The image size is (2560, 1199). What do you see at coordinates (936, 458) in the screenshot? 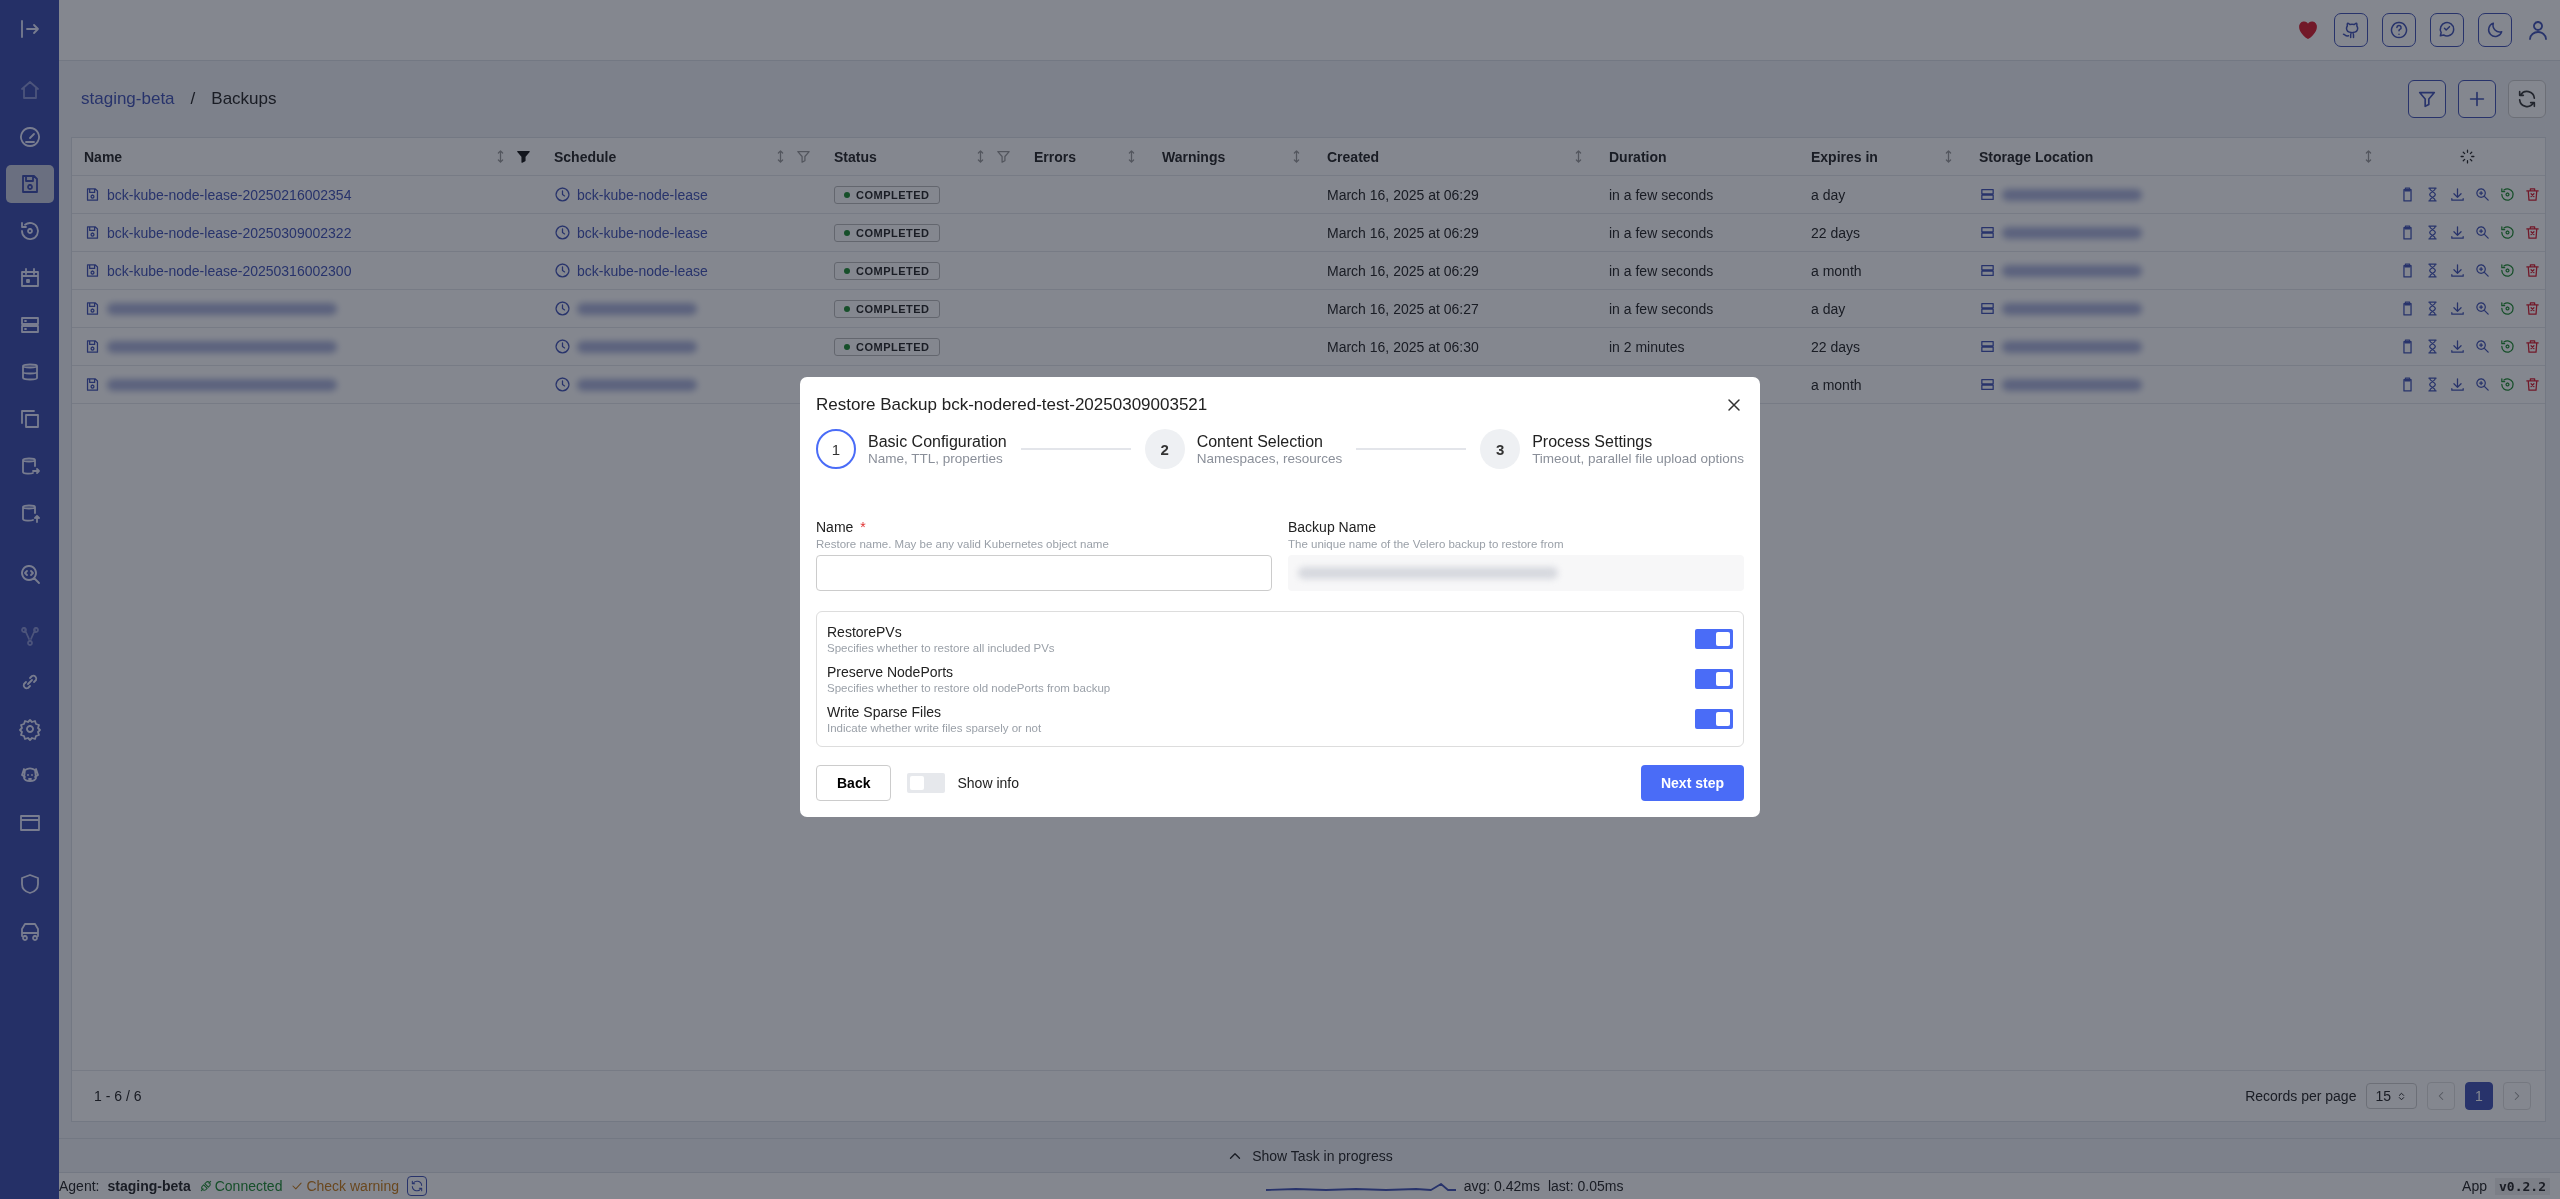
I see `step-subtitle: Name, TTL, properties` at bounding box center [936, 458].